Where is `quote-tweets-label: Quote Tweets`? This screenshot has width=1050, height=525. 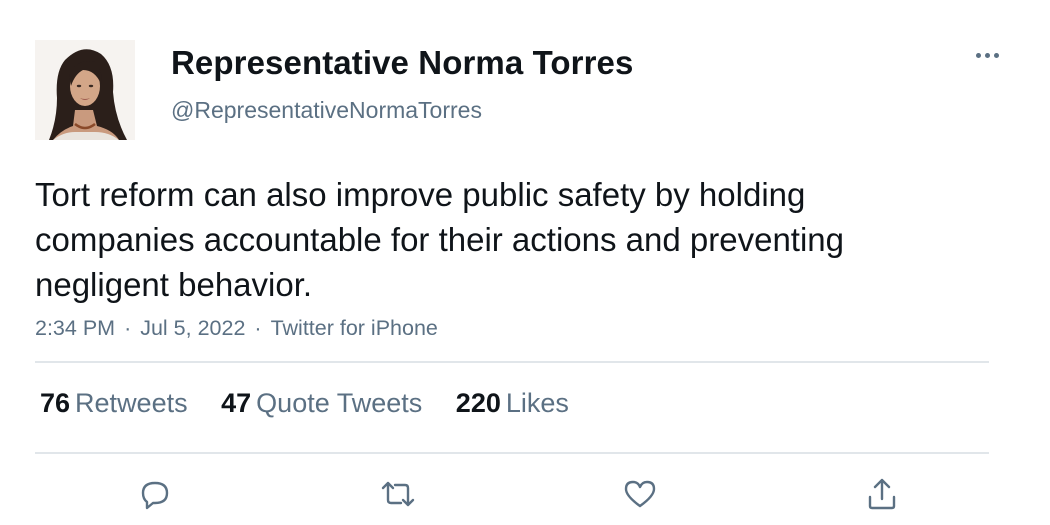 quote-tweets-label: Quote Tweets is located at coordinates (339, 403).